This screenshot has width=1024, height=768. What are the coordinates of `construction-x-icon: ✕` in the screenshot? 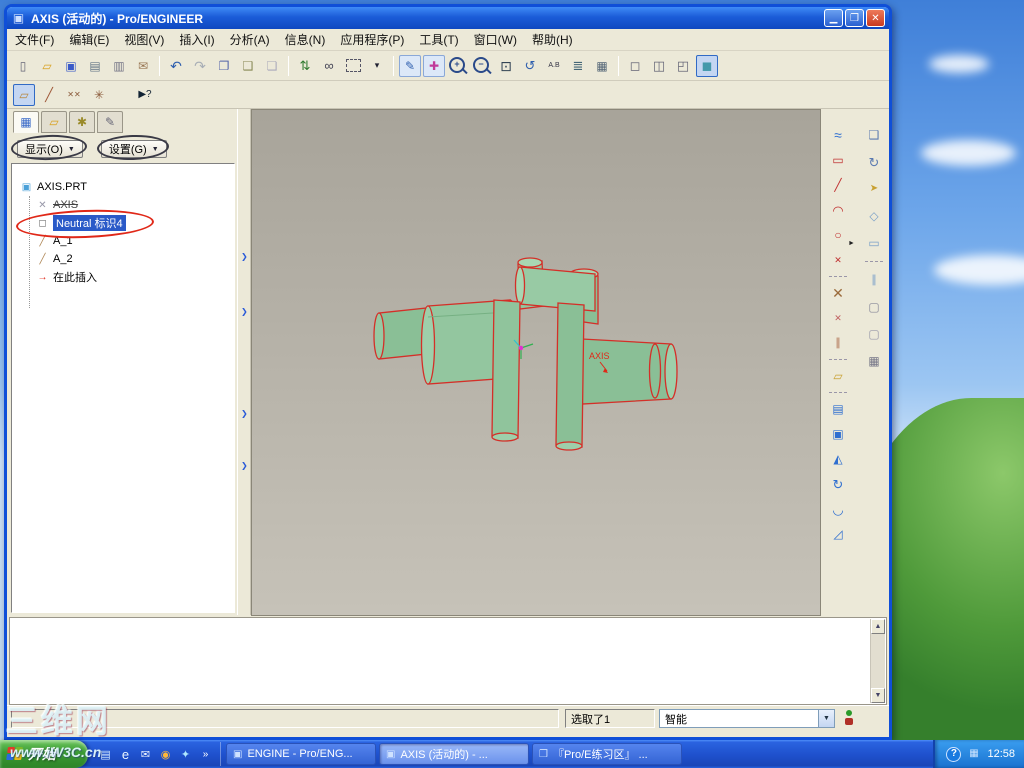 It's located at (838, 293).